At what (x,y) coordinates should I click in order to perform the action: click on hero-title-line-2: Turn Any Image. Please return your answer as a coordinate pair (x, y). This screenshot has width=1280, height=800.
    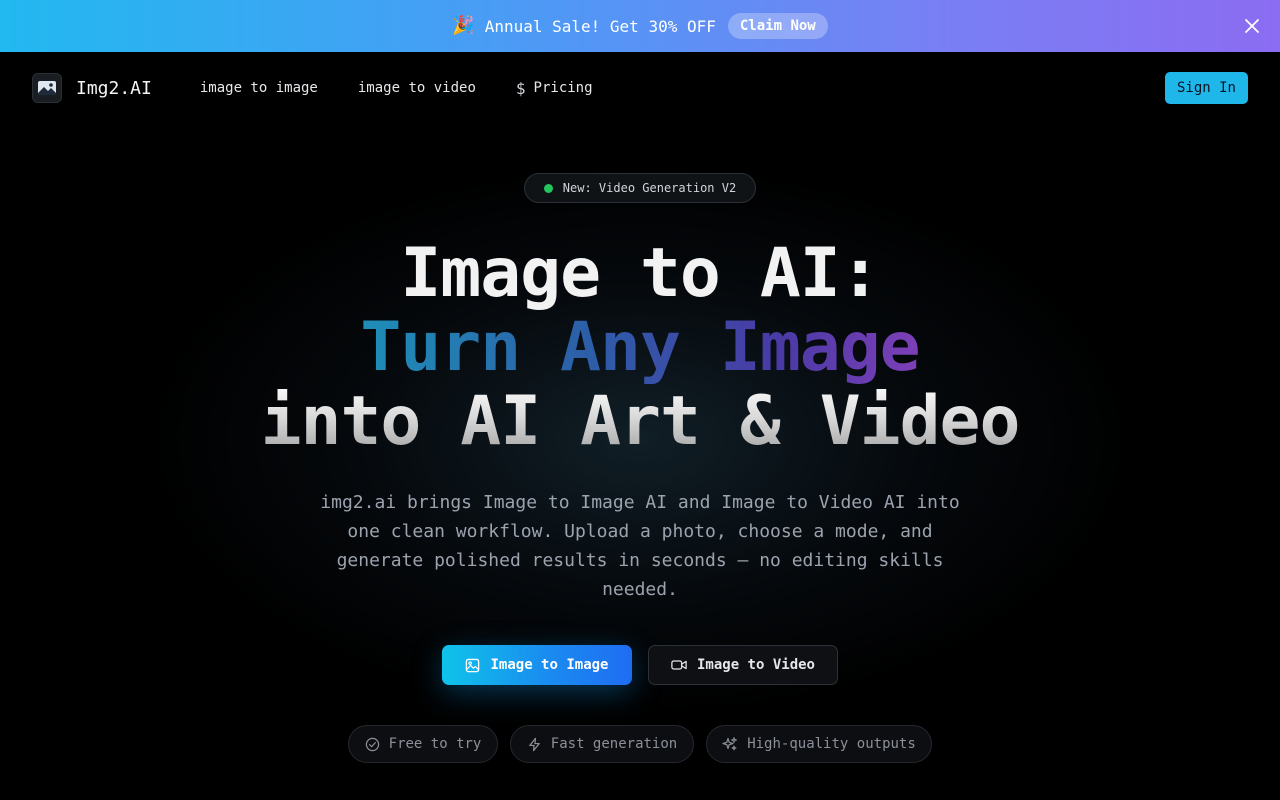
    Looking at the image, I should click on (640, 348).